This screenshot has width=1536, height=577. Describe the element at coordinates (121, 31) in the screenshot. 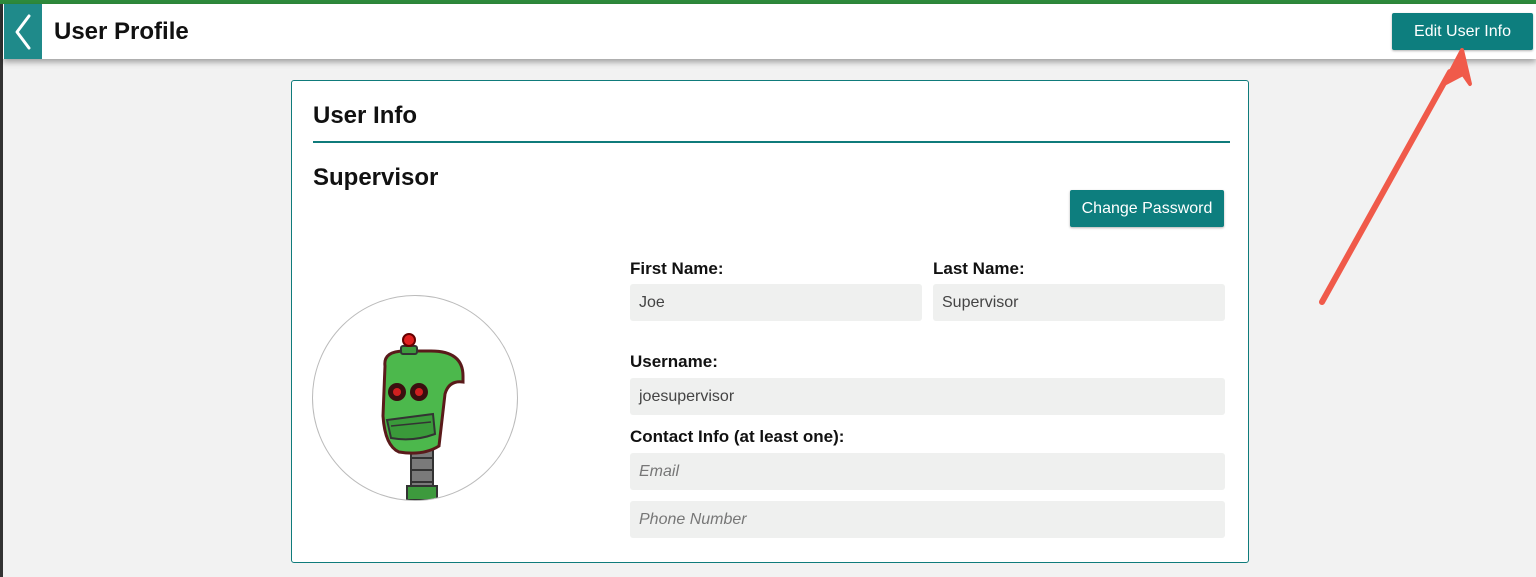

I see `page-title: User Profile` at that location.